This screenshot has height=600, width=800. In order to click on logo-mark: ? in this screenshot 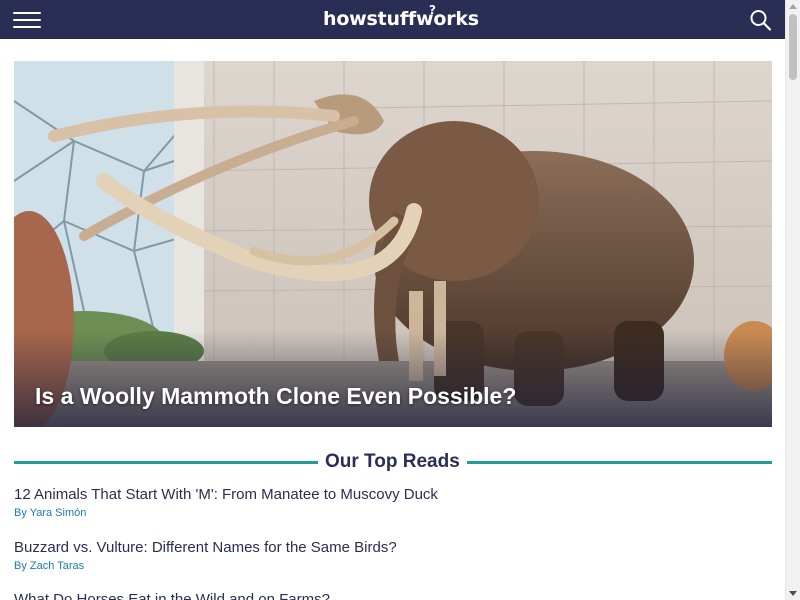, I will do `click(432, 10)`.